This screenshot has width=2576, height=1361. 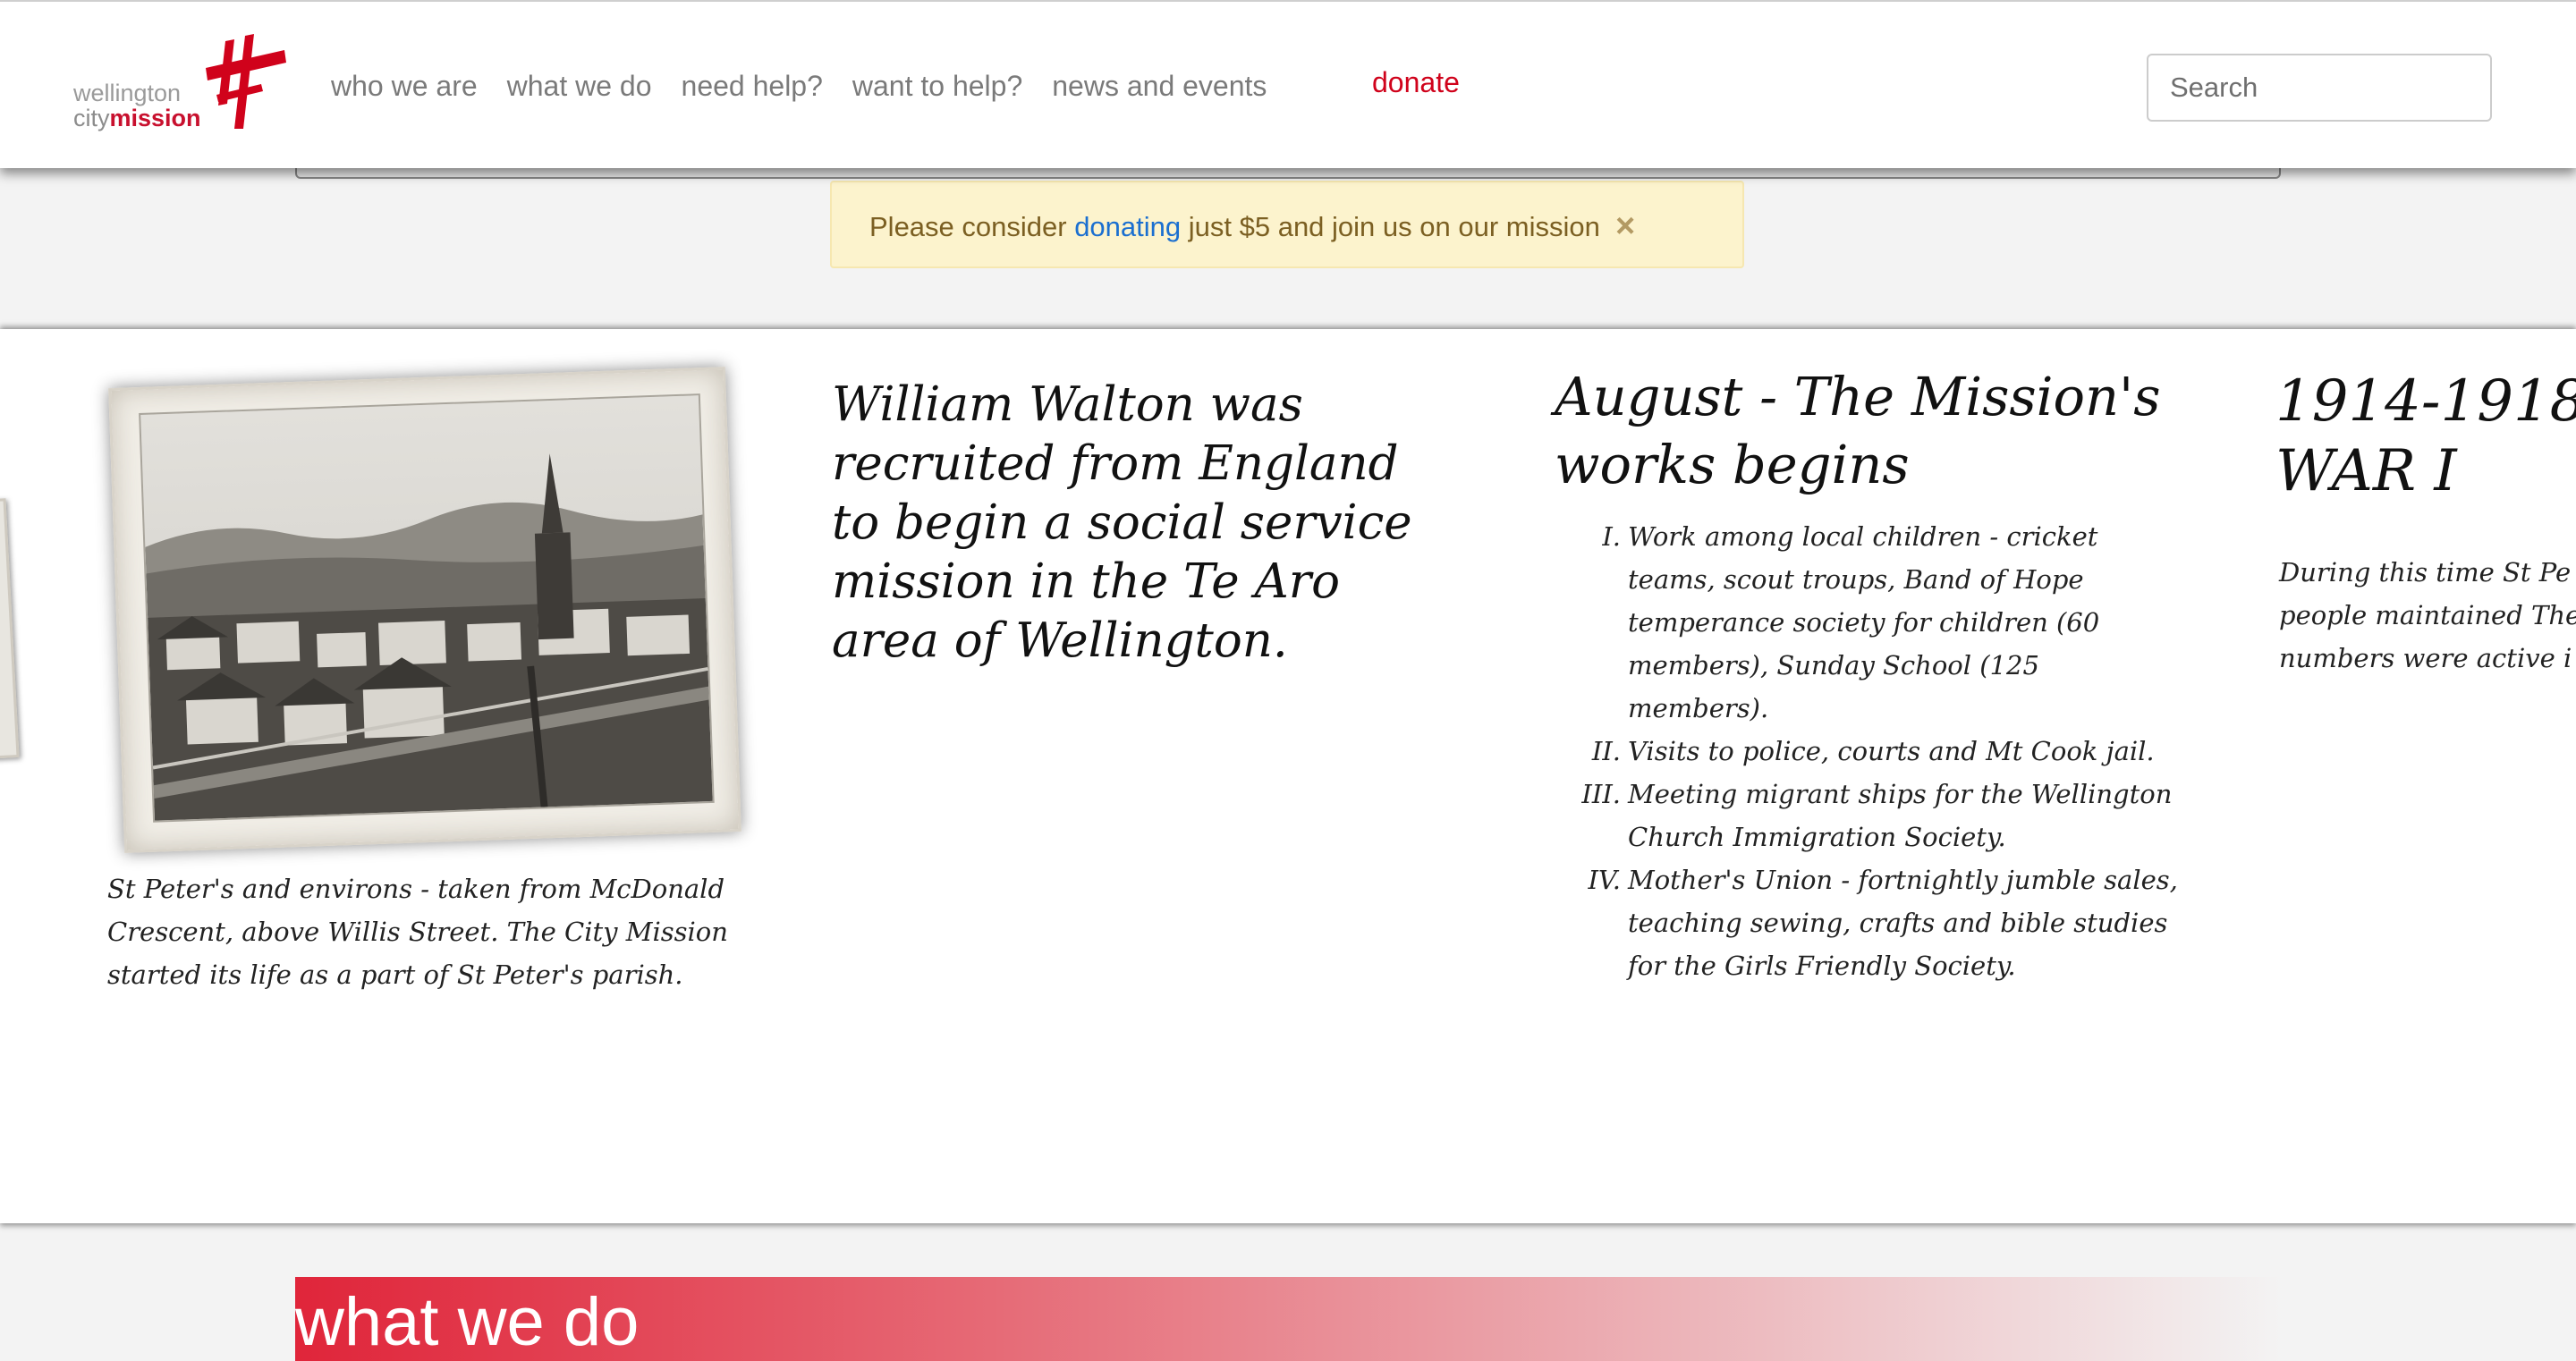 I want to click on wellington-city-mission-logo: wellington citymission, so click(x=180, y=85).